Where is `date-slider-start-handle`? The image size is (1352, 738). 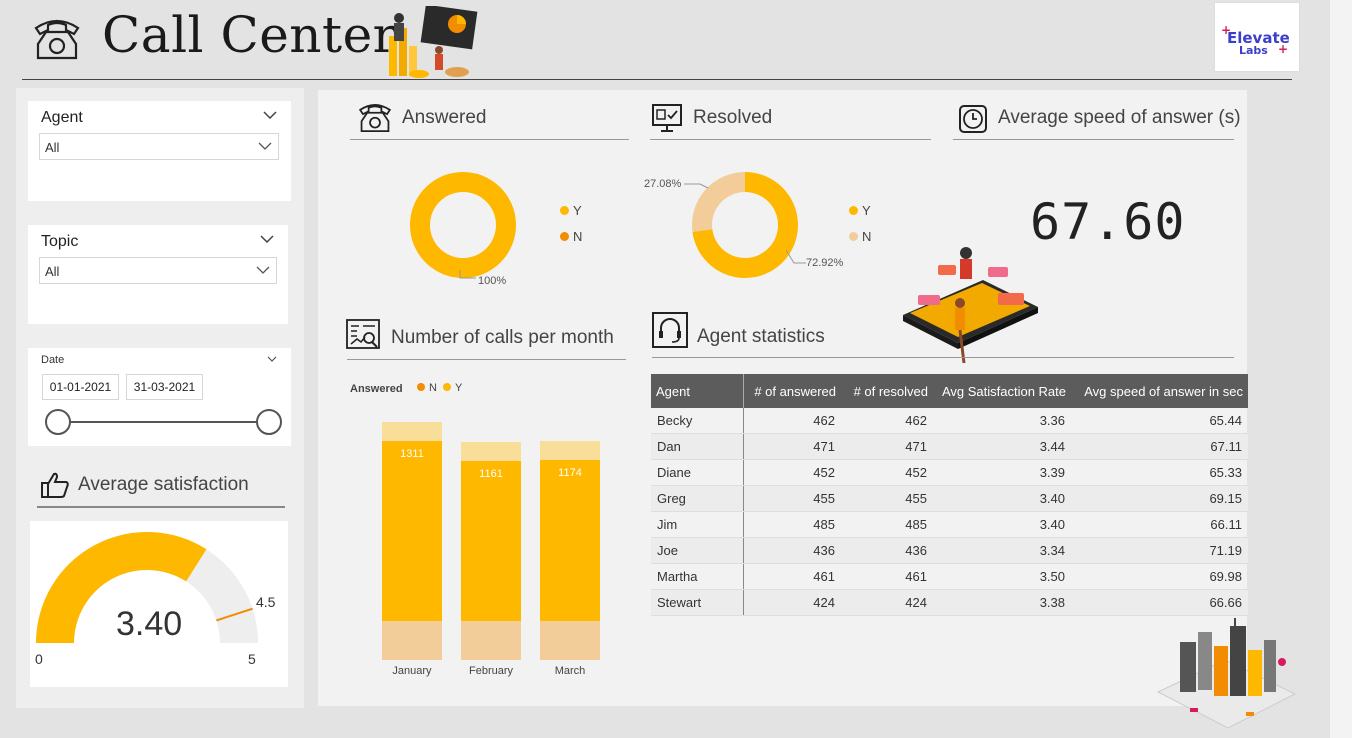 date-slider-start-handle is located at coordinates (58, 422).